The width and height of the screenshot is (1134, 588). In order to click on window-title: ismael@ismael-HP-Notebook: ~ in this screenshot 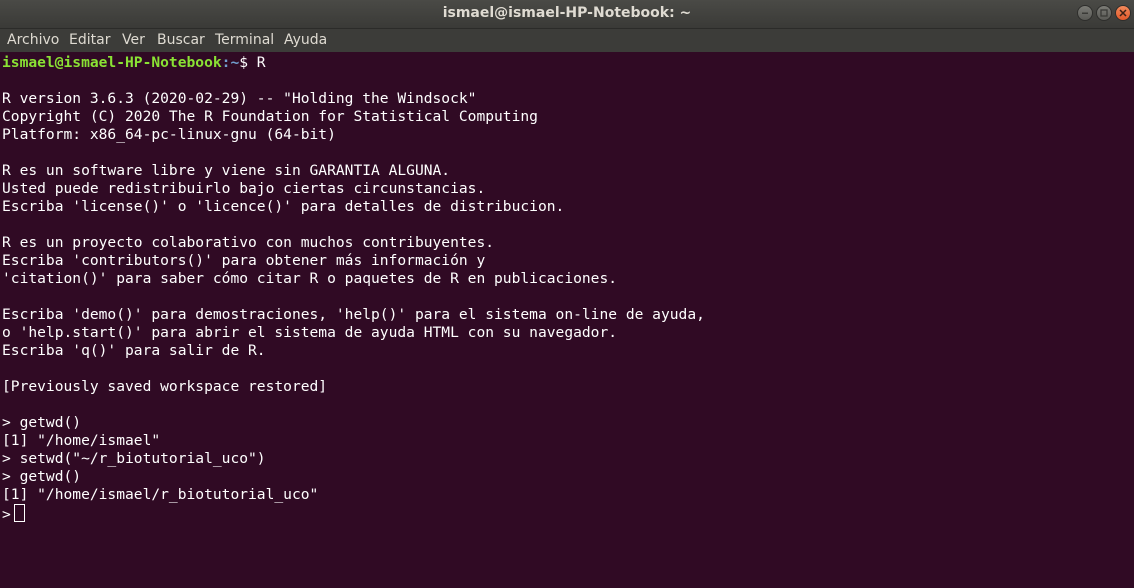, I will do `click(567, 13)`.